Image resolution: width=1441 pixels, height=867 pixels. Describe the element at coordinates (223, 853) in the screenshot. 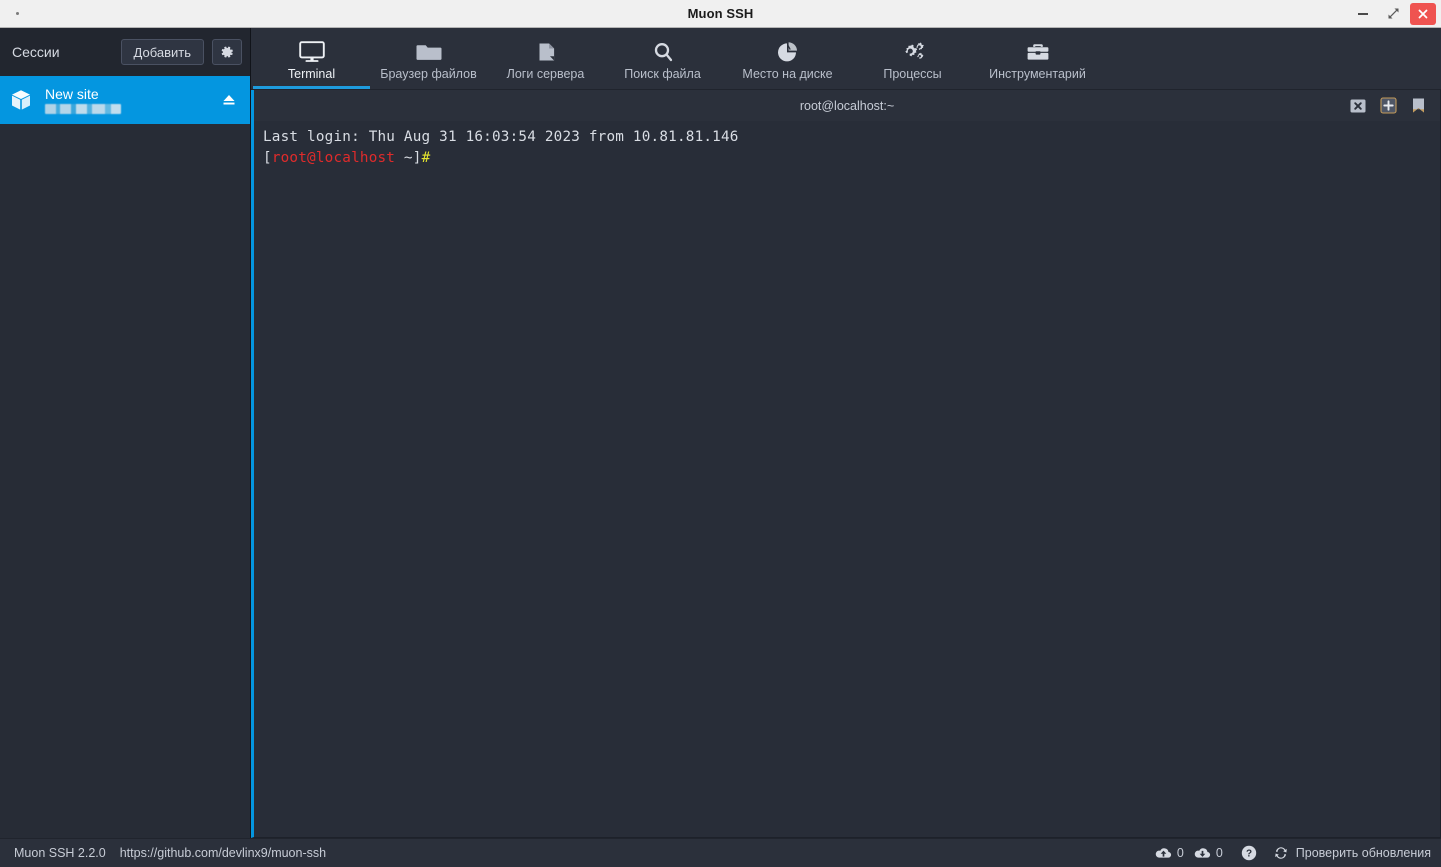

I see `project-url-link: https://github.com/devlinx9/muon-ssh` at that location.